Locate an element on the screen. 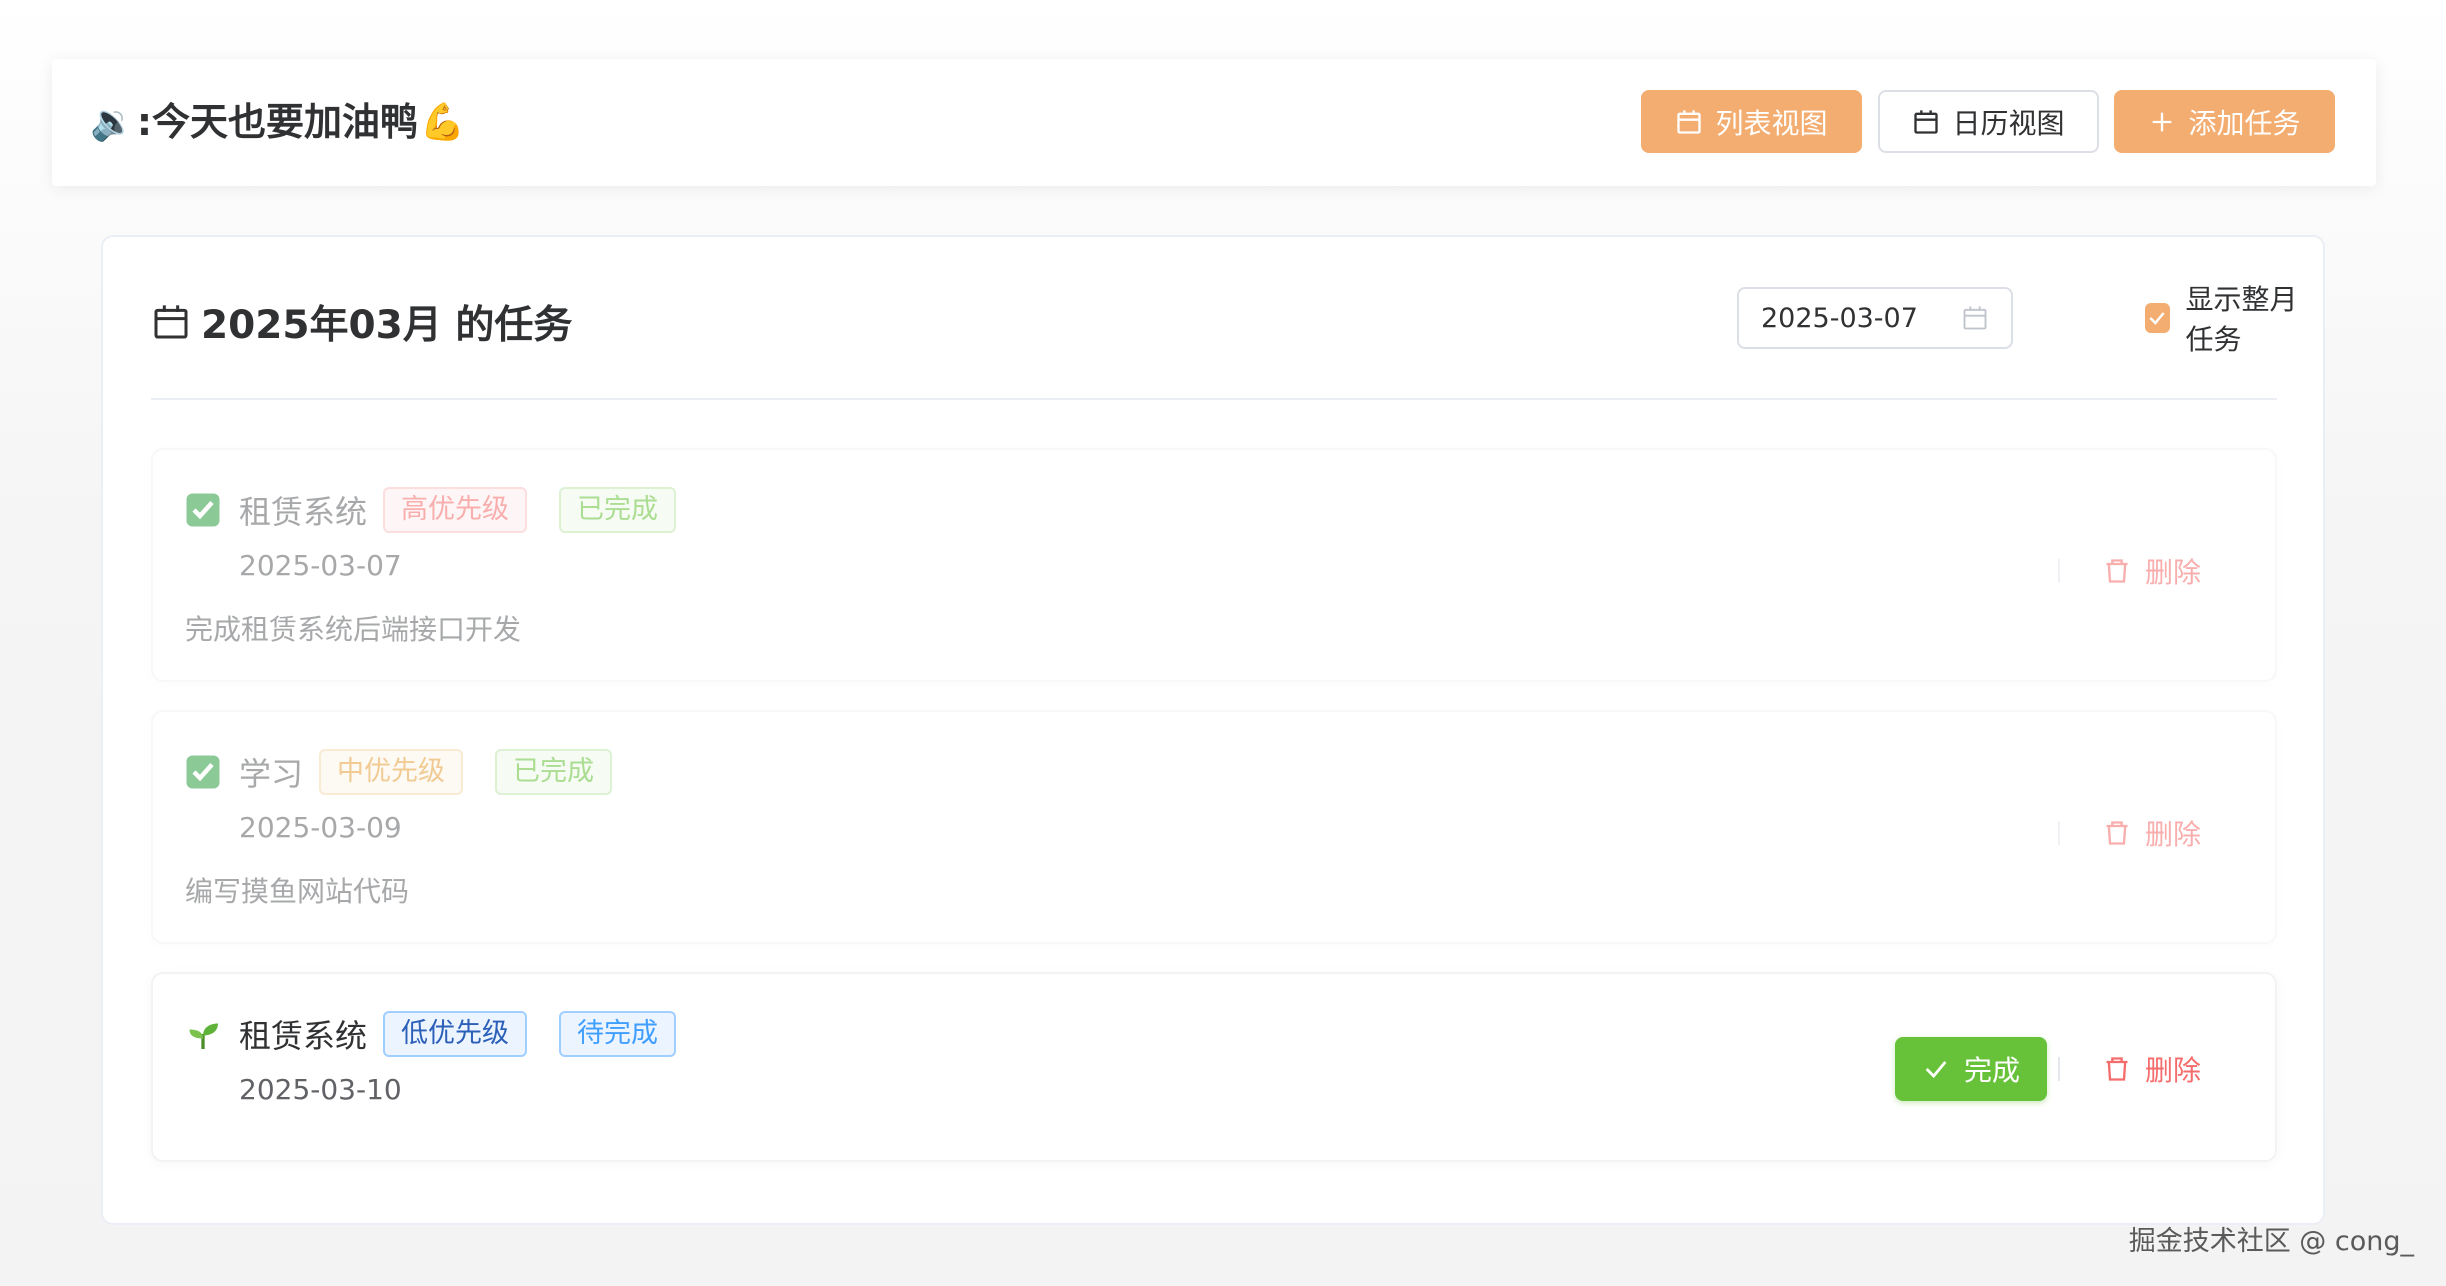 This screenshot has height=1286, width=2446. task-item: 租赁系统 低优先级 待完成 2025-03-10 完成 删除 is located at coordinates (1214, 1067).